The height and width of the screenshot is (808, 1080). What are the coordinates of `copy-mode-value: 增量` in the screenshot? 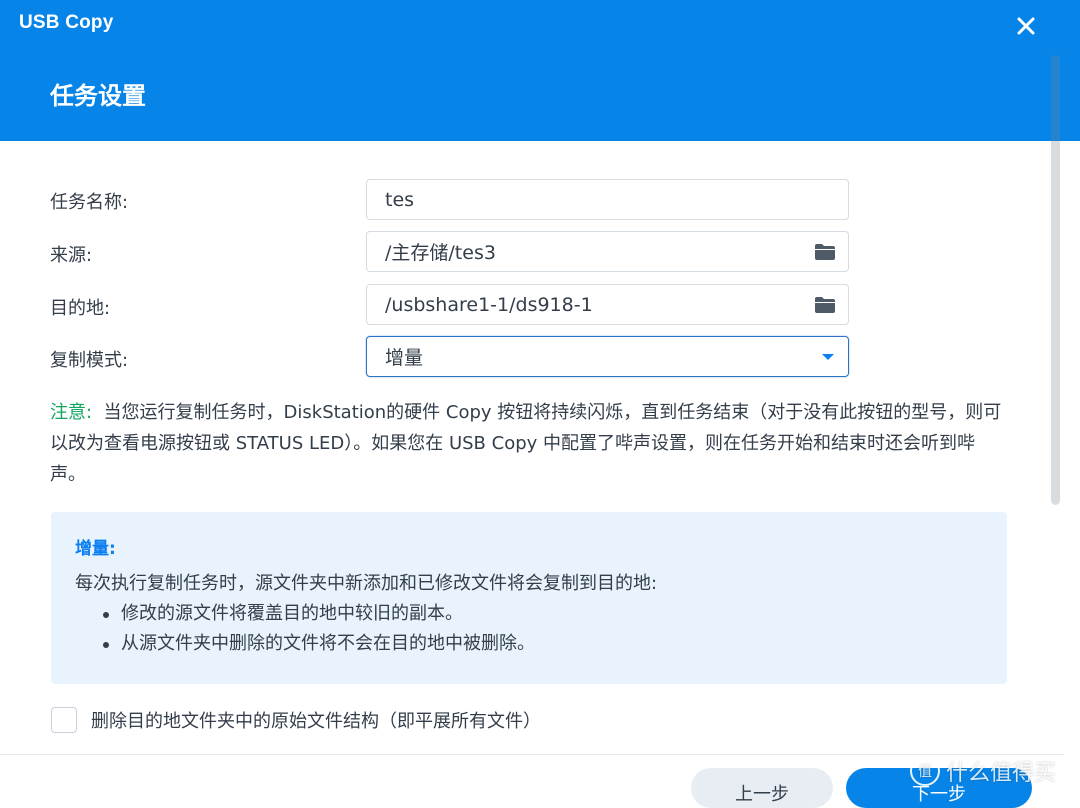 It's located at (404, 358).